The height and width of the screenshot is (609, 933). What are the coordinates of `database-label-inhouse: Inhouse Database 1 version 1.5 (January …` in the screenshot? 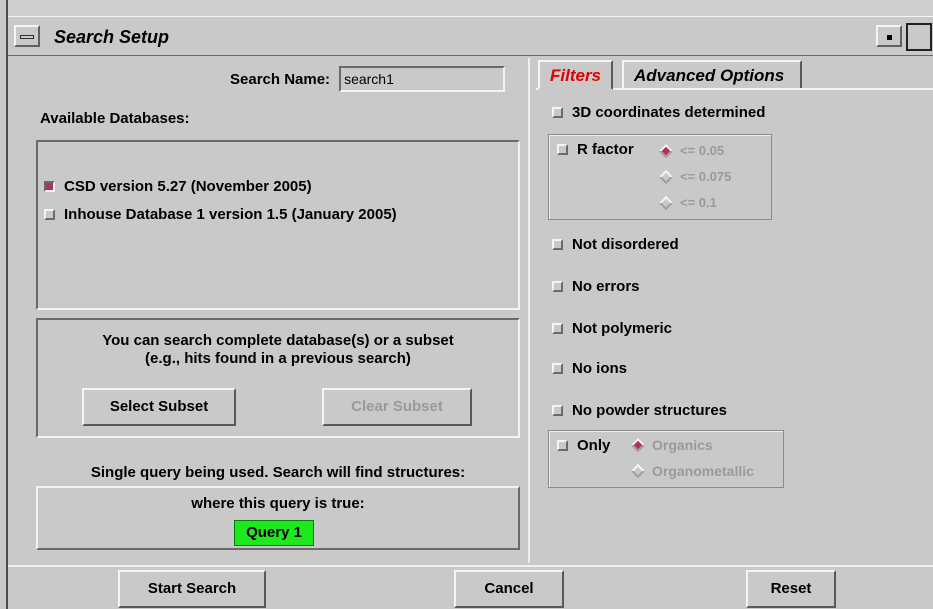 It's located at (230, 214).